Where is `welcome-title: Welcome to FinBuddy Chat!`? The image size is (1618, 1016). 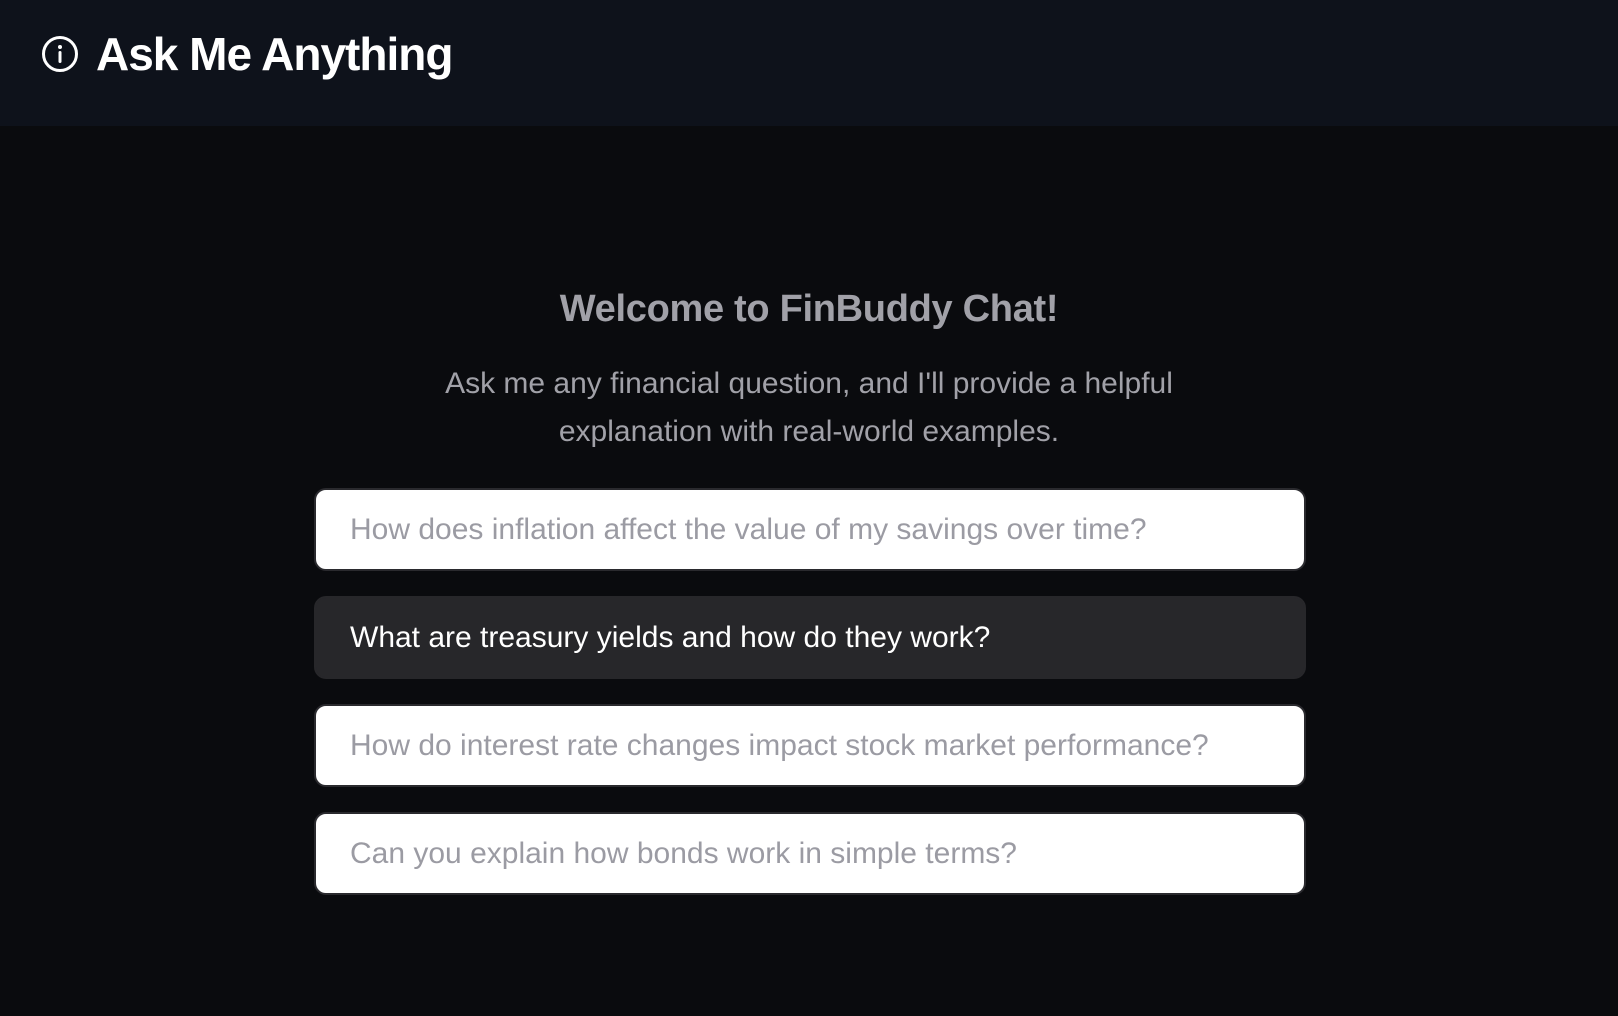
welcome-title: Welcome to FinBuddy Chat! is located at coordinates (809, 309).